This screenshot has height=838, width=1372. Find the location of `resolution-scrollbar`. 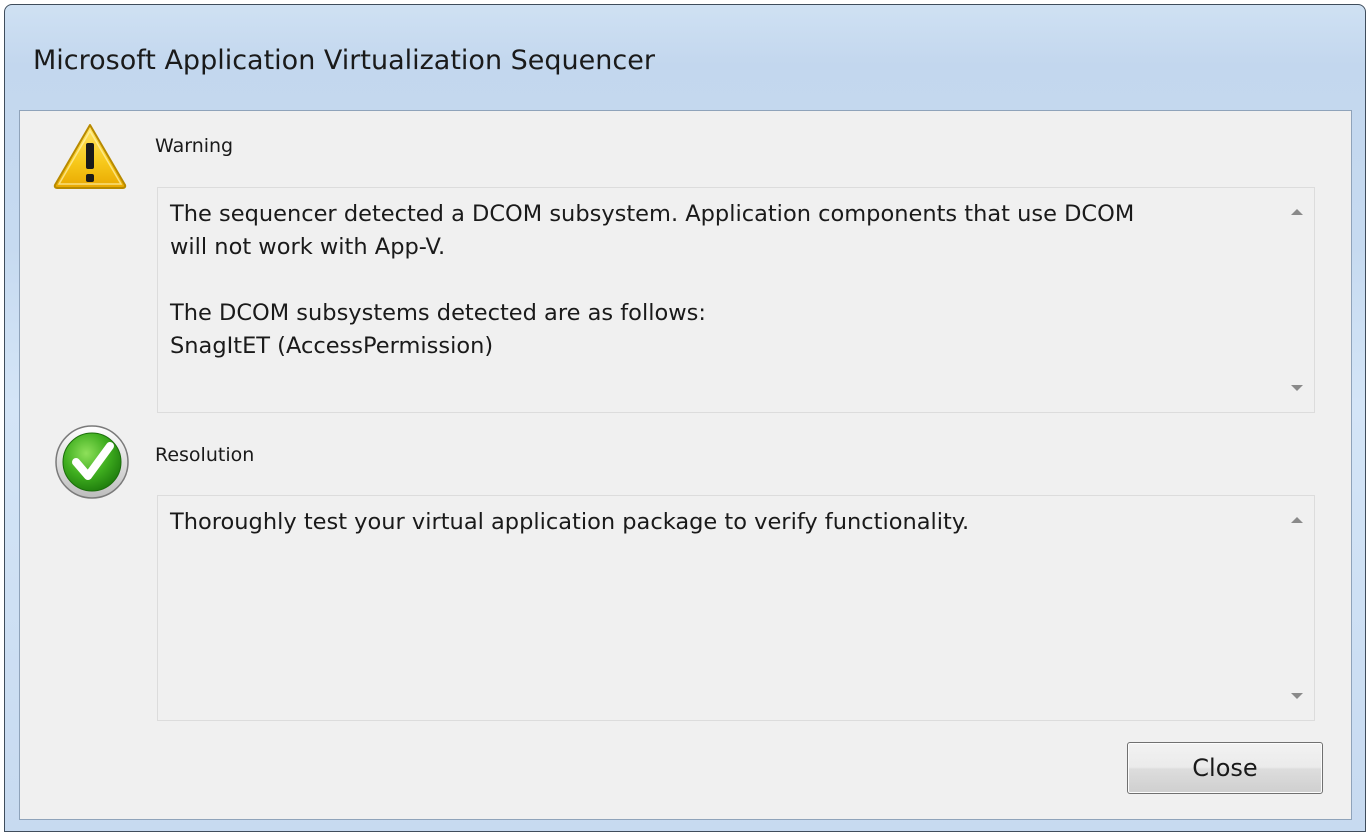

resolution-scrollbar is located at coordinates (1297, 608).